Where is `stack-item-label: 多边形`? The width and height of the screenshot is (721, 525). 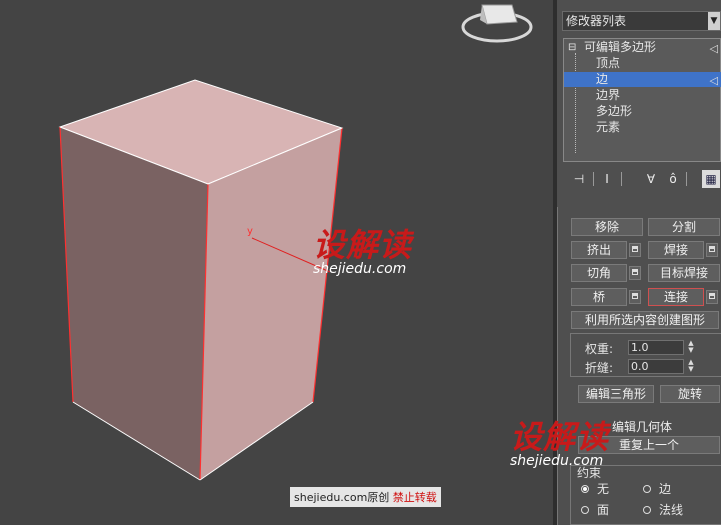 stack-item-label: 多边形 is located at coordinates (614, 111).